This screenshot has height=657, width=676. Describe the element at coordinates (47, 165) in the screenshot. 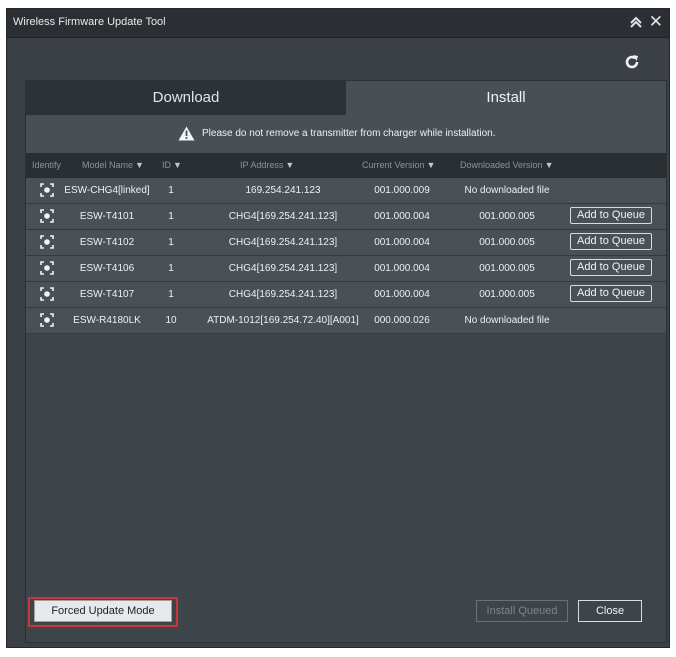

I see `col-identify: Identify` at that location.